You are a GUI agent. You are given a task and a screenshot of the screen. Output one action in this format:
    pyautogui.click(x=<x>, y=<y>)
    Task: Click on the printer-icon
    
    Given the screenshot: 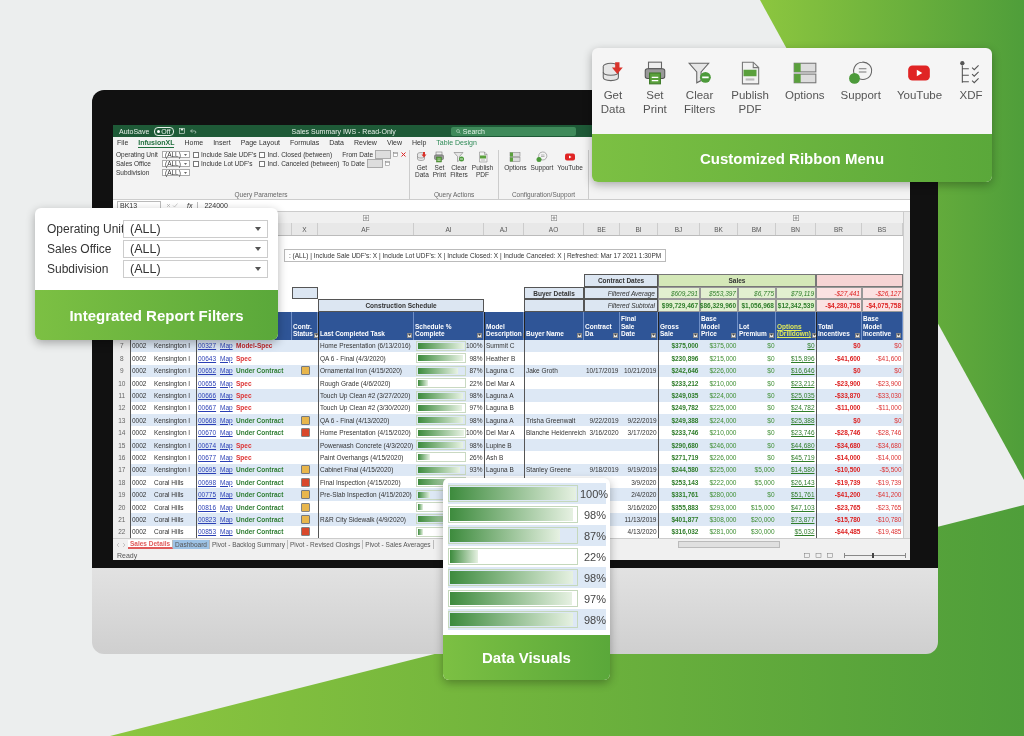 What is the action you would take?
    pyautogui.click(x=439, y=157)
    